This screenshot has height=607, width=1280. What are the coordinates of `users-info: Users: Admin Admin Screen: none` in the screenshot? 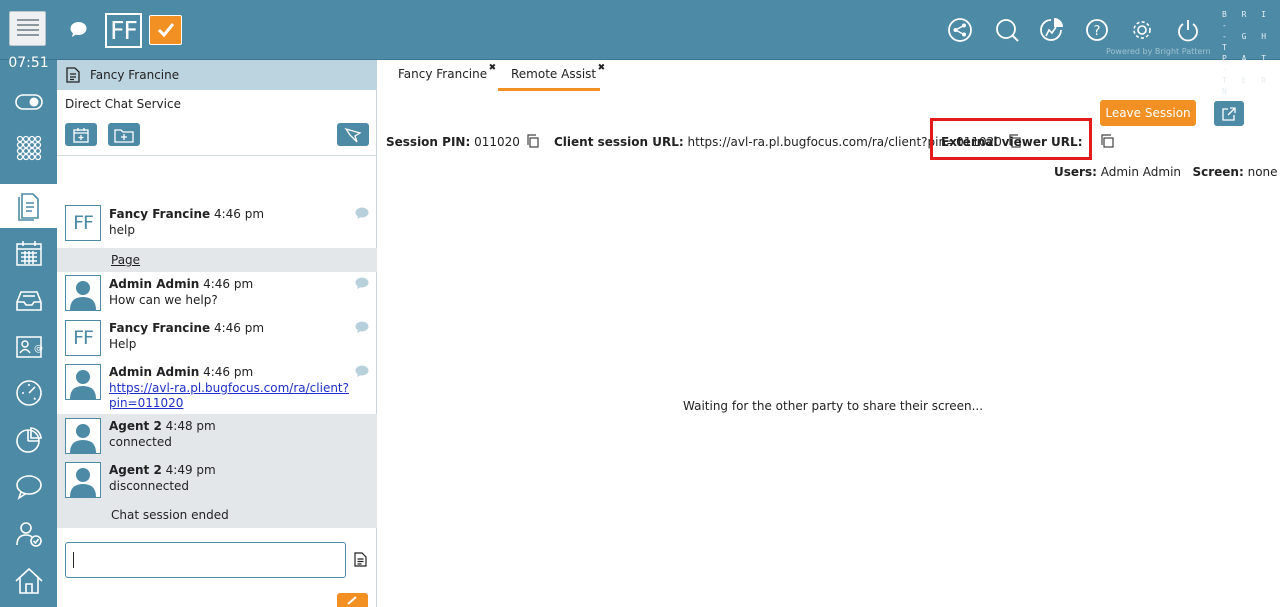 It's located at (1166, 172).